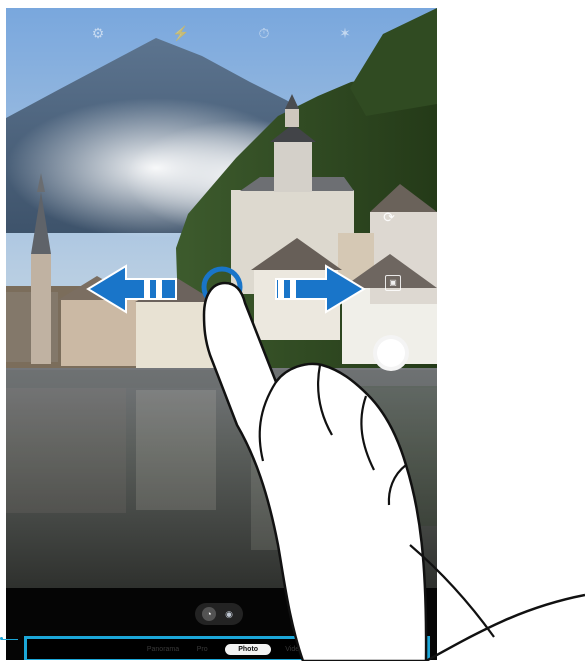 The image size is (585, 661). Describe the element at coordinates (264, 33) in the screenshot. I see `timer-icon: ⏱` at that location.